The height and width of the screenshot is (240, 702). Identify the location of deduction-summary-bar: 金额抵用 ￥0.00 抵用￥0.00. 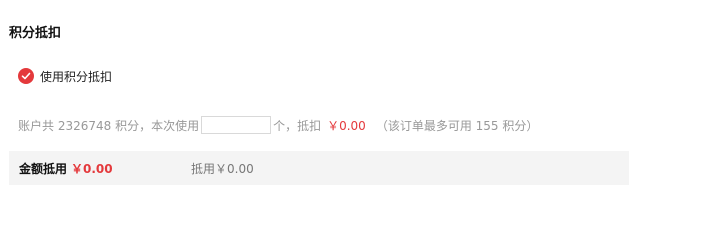
(319, 168).